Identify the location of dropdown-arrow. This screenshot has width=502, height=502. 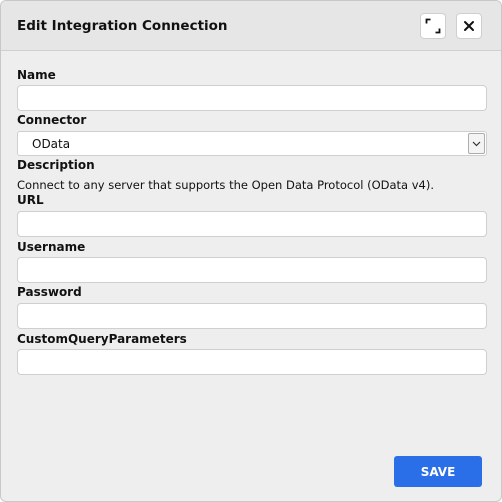
(476, 143).